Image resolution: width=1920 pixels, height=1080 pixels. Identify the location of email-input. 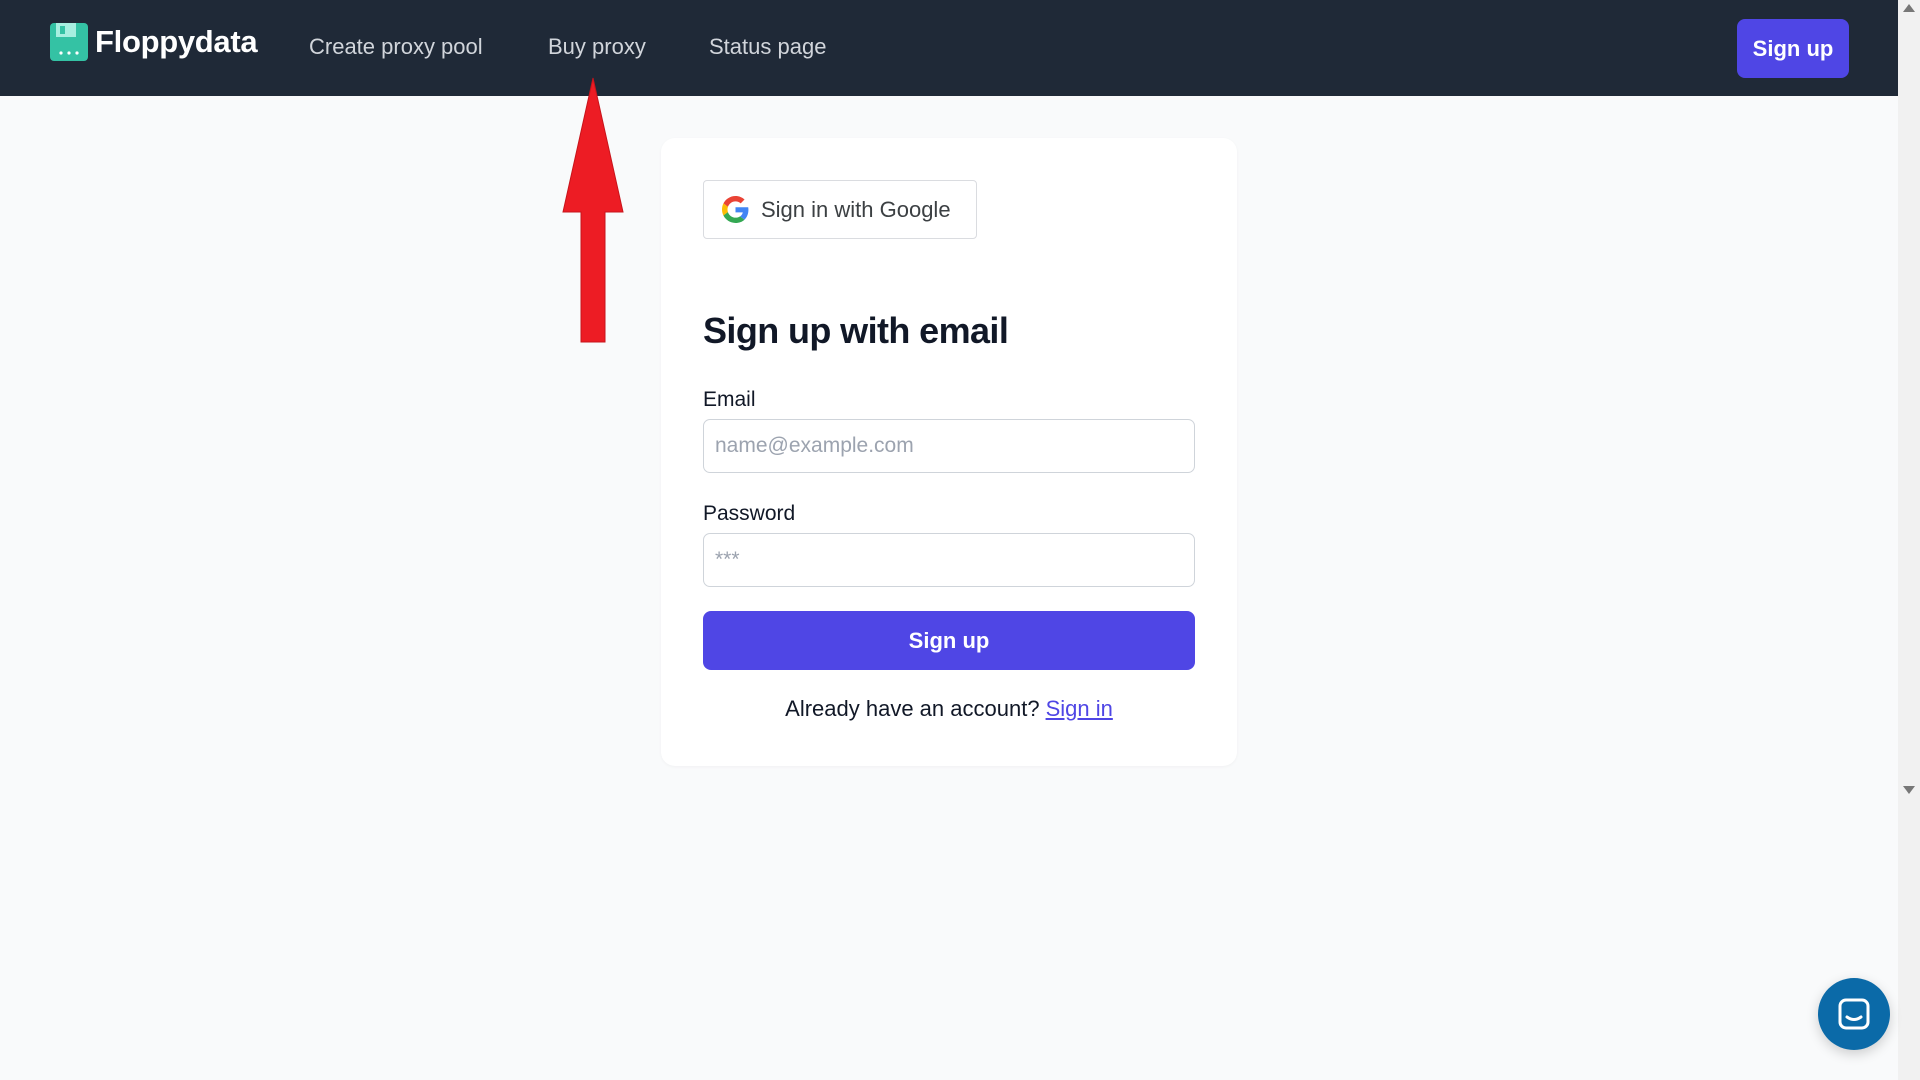
(949, 446).